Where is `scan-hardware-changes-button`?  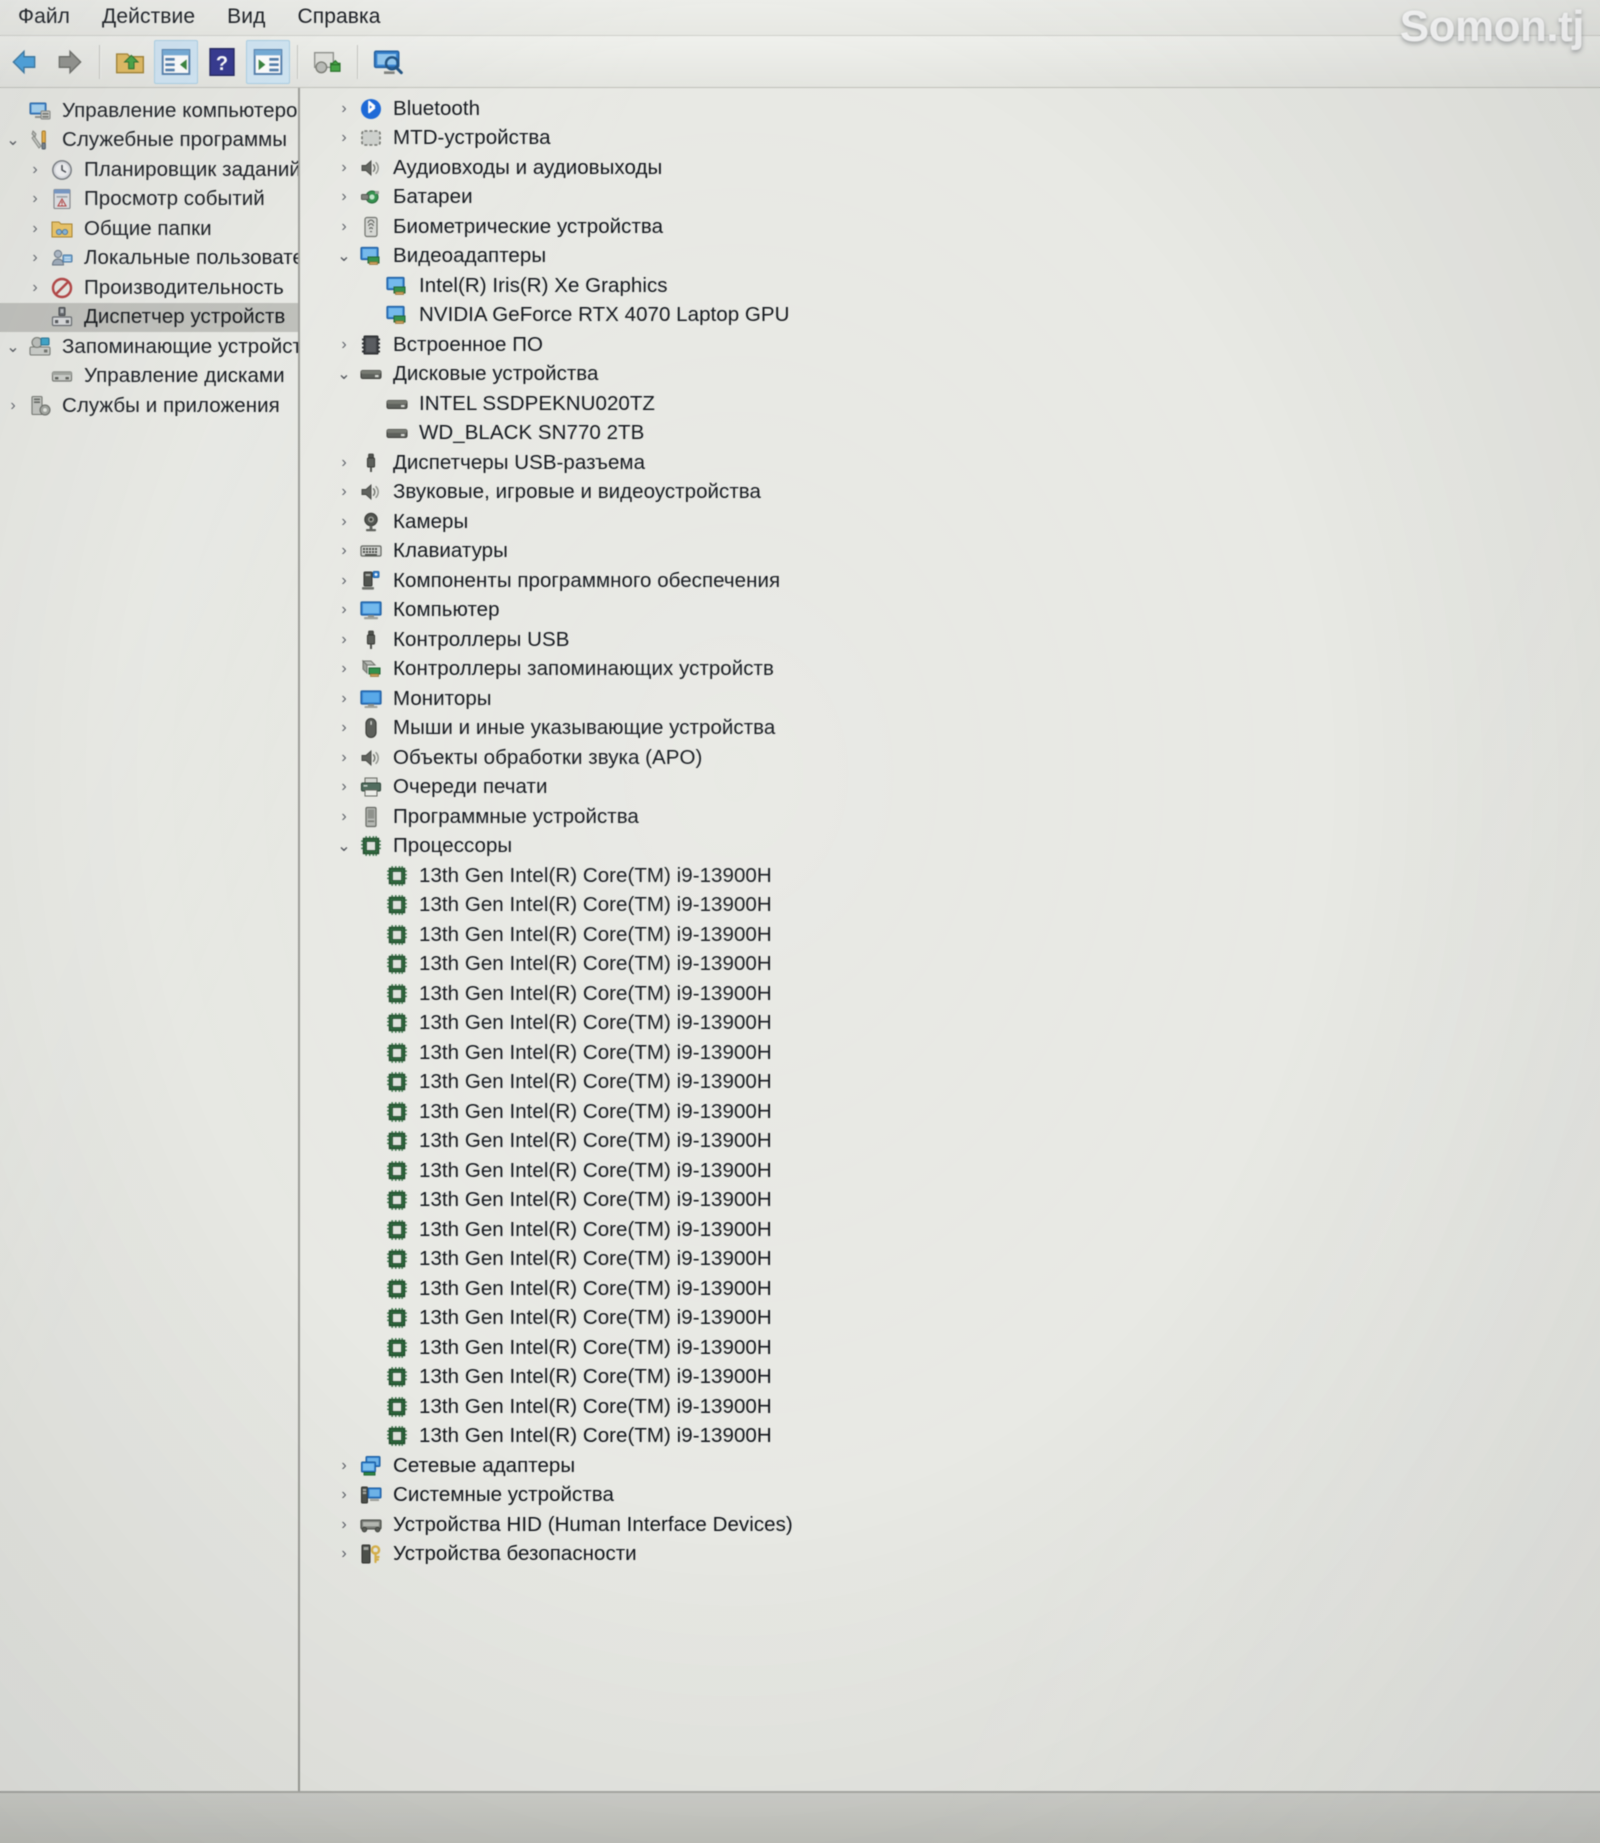 scan-hardware-changes-button is located at coordinates (388, 62).